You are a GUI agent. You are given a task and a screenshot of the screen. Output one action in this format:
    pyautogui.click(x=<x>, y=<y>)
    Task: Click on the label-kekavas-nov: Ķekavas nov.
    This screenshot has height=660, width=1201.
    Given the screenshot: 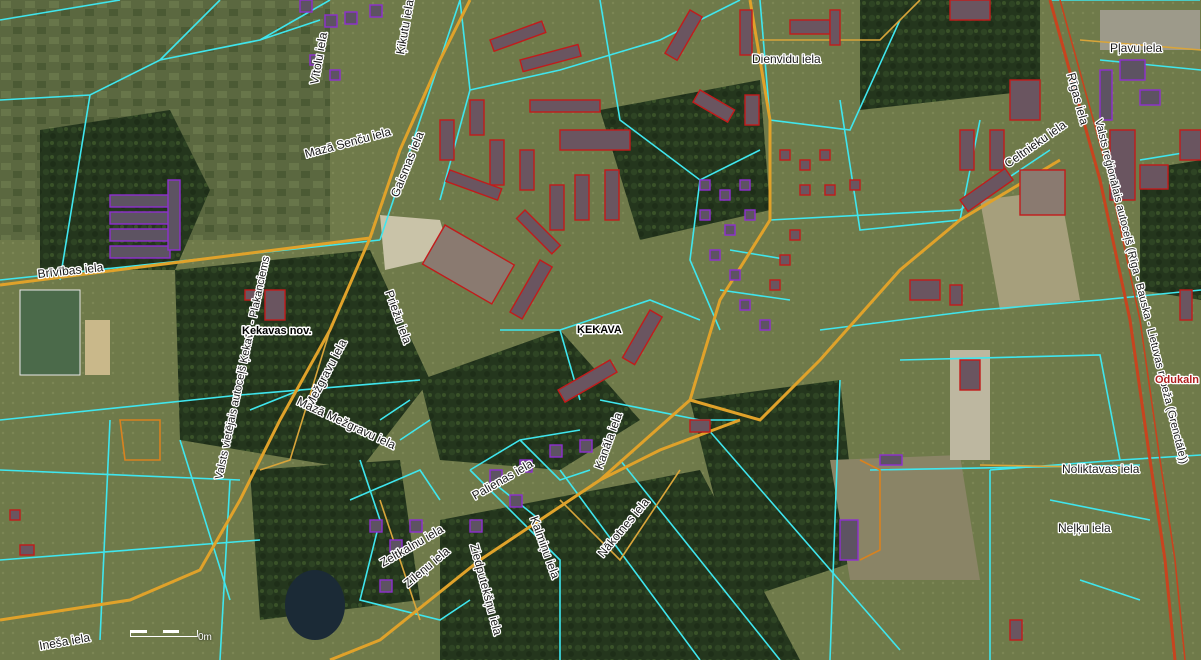 What is the action you would take?
    pyautogui.click(x=277, y=331)
    